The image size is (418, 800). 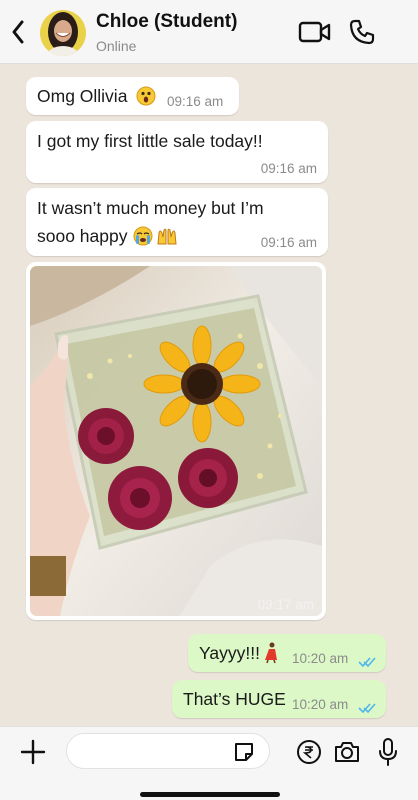 I want to click on message-outgoing: That’s HUGE 10:20 am, so click(x=279, y=699).